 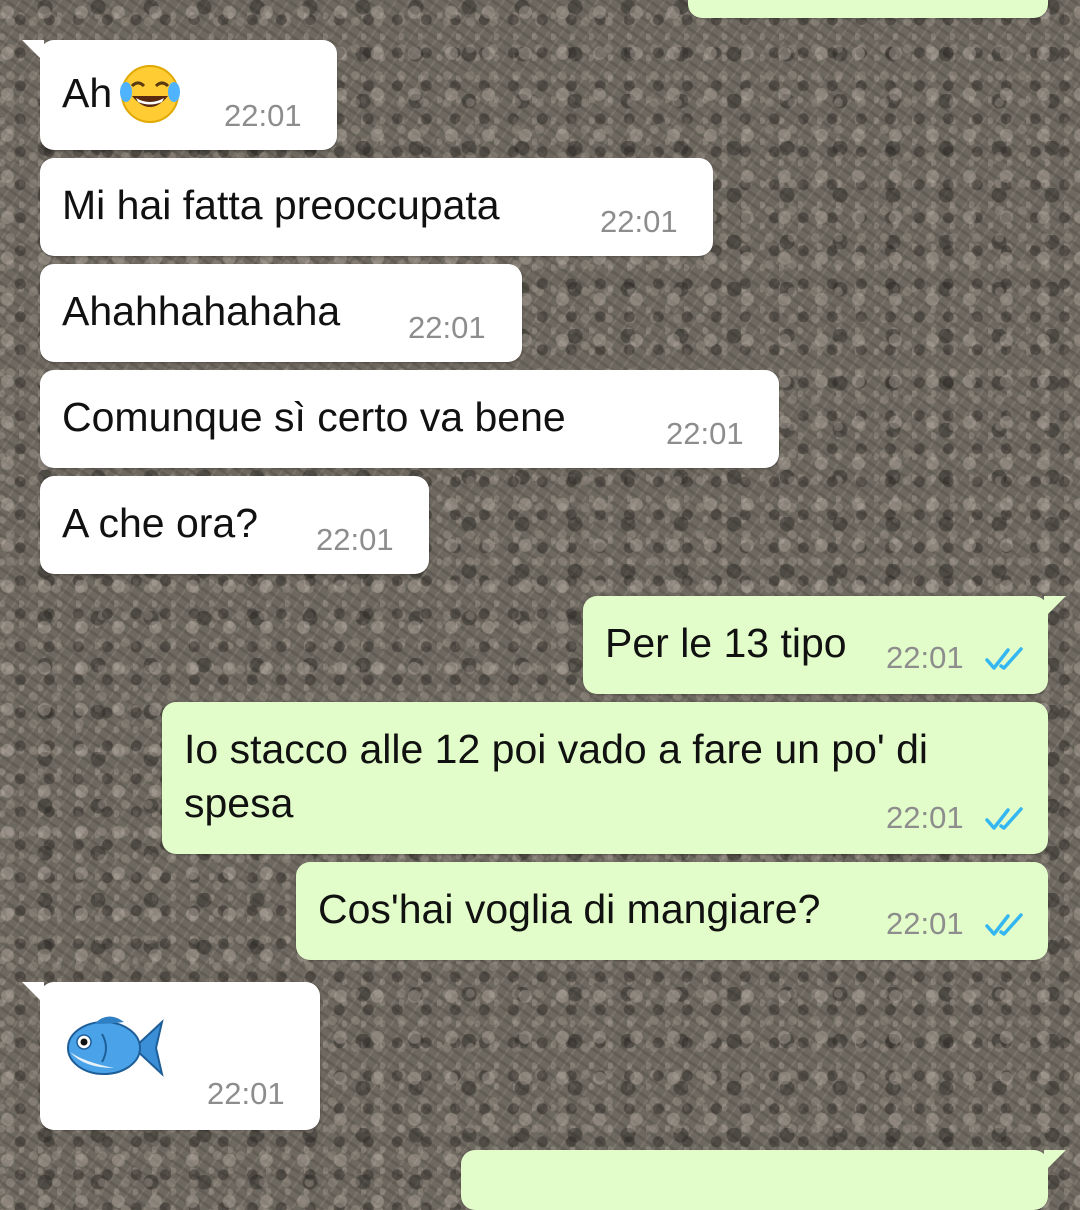 What do you see at coordinates (87, 93) in the screenshot?
I see `message-text: Ah` at bounding box center [87, 93].